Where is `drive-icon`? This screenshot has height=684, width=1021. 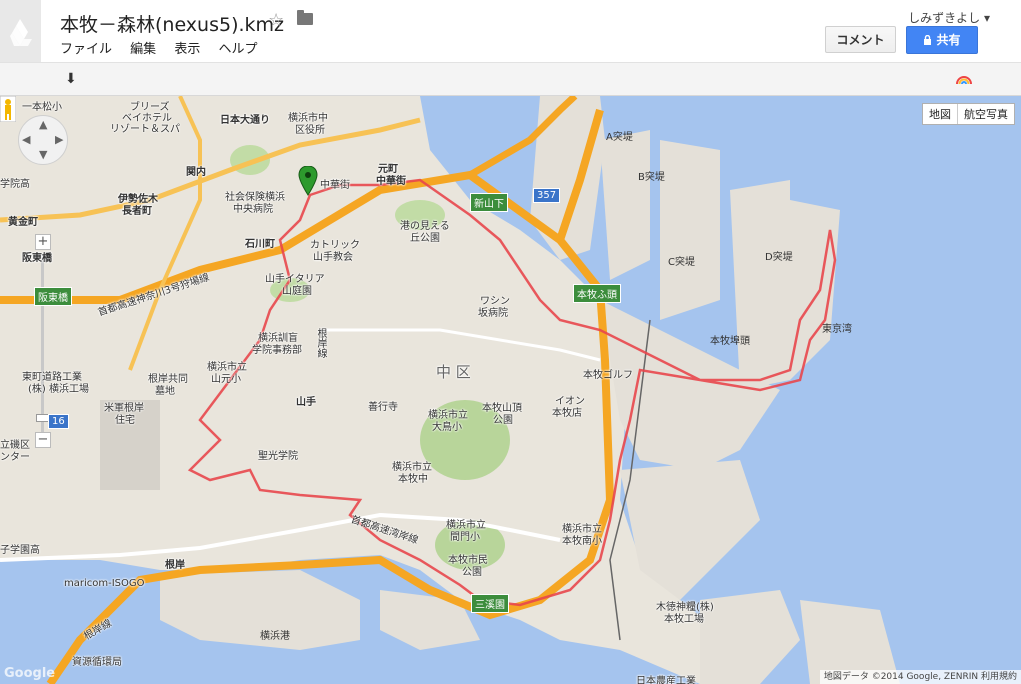 drive-icon is located at coordinates (21, 32).